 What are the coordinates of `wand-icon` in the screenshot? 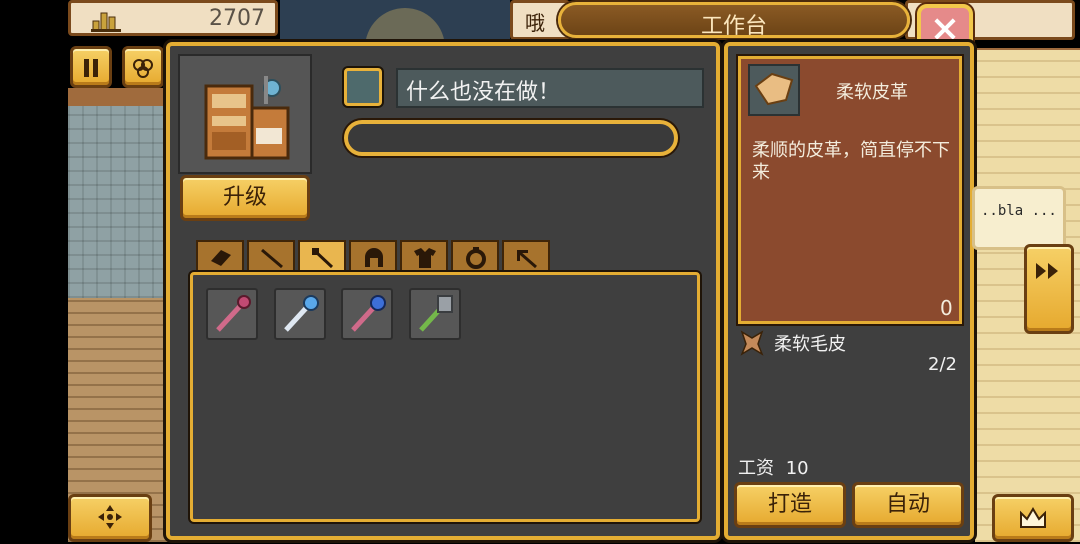 It's located at (323, 258).